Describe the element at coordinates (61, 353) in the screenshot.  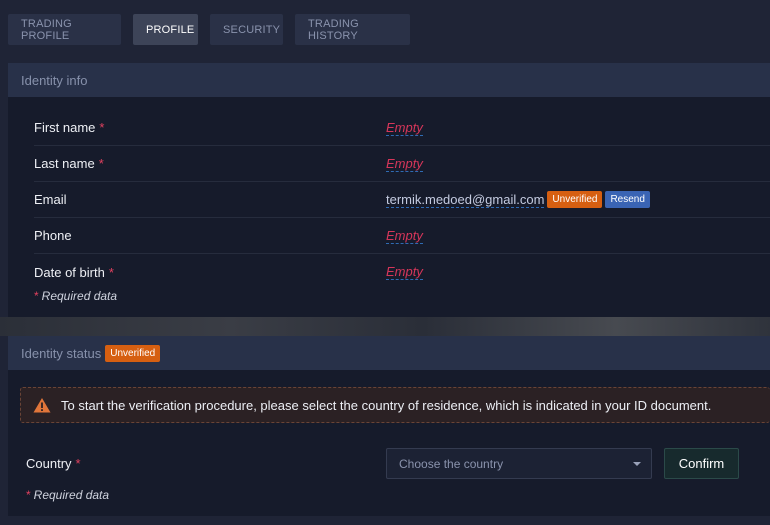
I see `identity-status-title: Identity status` at that location.